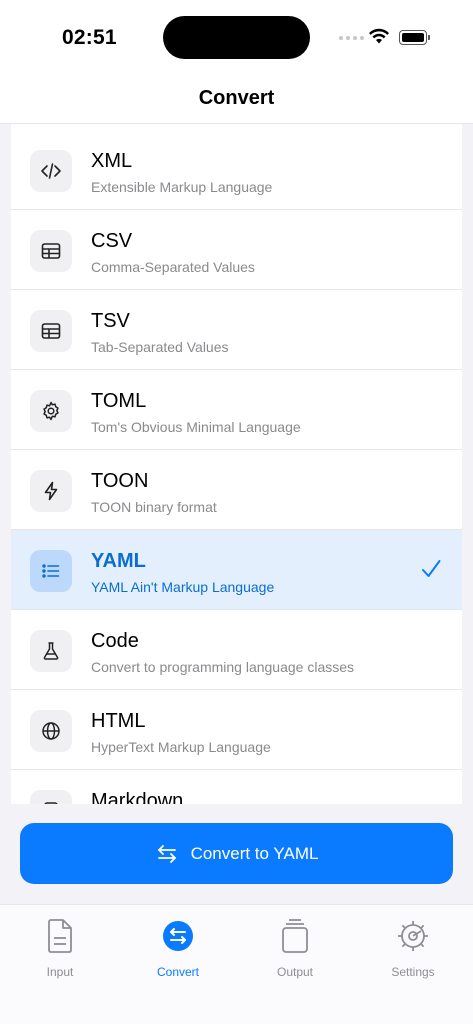 The height and width of the screenshot is (1024, 473). Describe the element at coordinates (236, 62) in the screenshot. I see `top-bar: 02:51 Convert` at that location.